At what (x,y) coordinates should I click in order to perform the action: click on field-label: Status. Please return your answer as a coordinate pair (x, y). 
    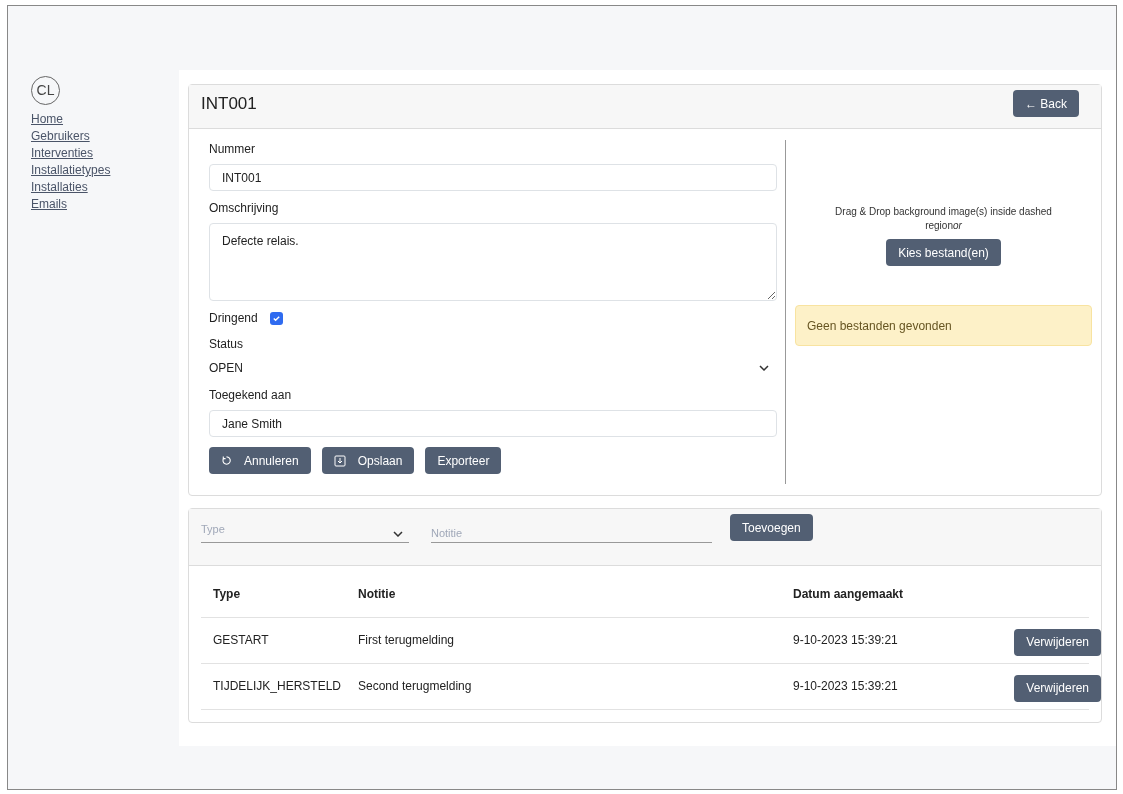
    Looking at the image, I should click on (227, 344).